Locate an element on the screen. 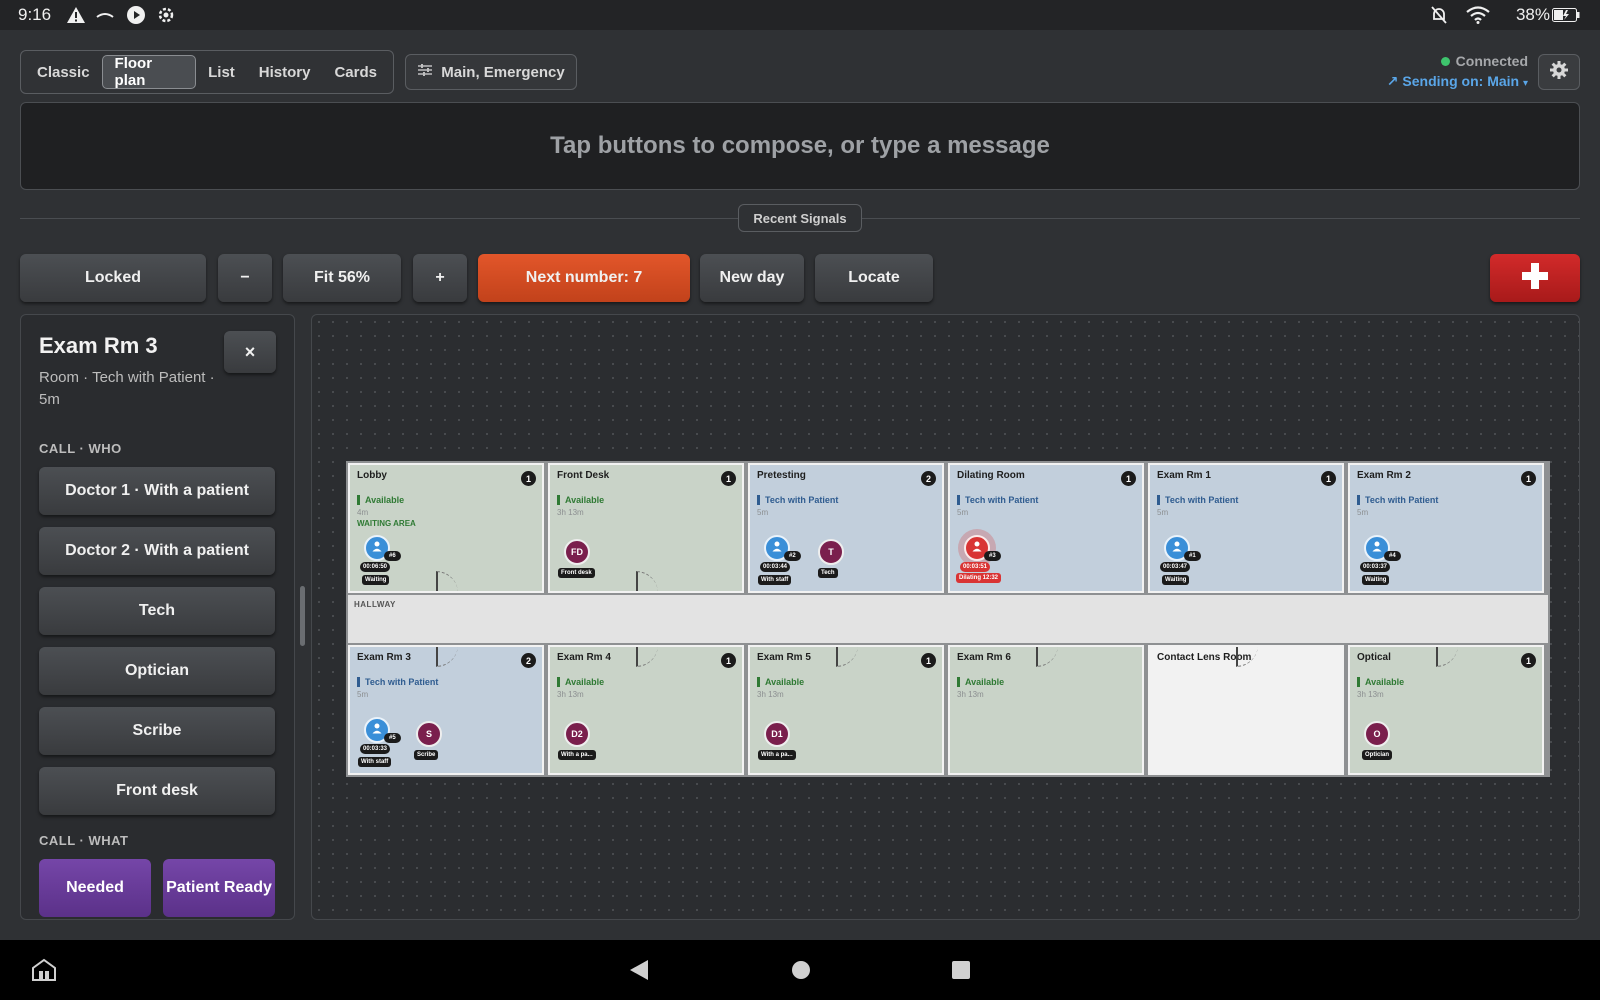 This screenshot has height=1000, width=1600. plus-cross-icon is located at coordinates (1535, 278).